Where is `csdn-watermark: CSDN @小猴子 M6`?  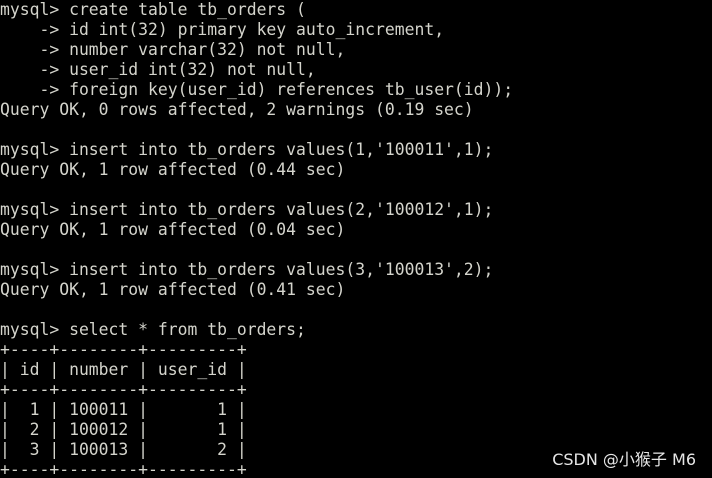
csdn-watermark: CSDN @小猴子 M6 is located at coordinates (624, 459).